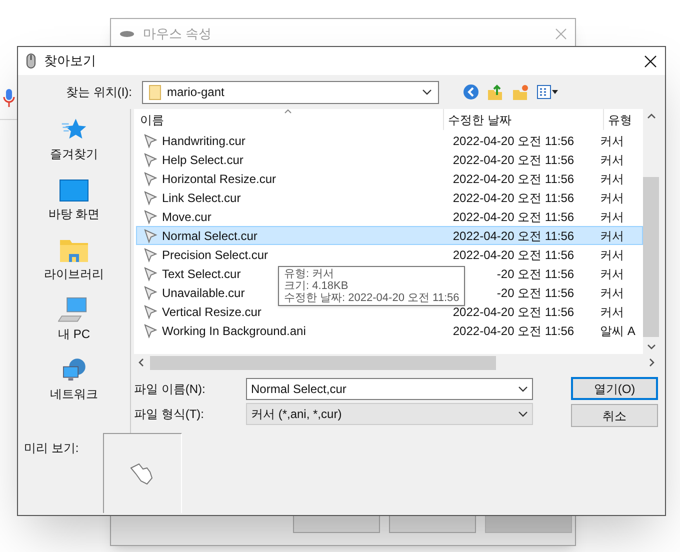  What do you see at coordinates (651, 347) in the screenshot?
I see `scroll-down-icon` at bounding box center [651, 347].